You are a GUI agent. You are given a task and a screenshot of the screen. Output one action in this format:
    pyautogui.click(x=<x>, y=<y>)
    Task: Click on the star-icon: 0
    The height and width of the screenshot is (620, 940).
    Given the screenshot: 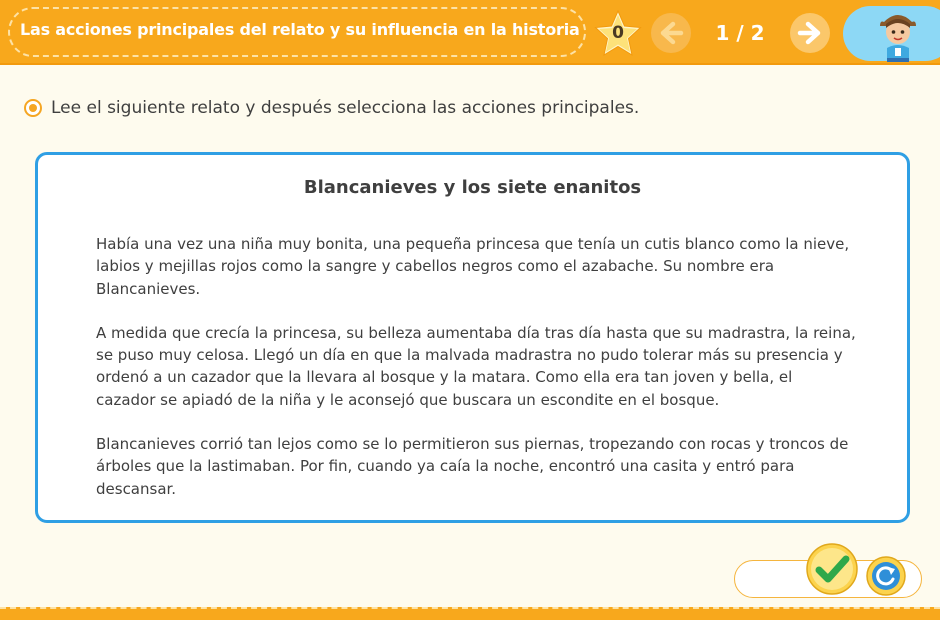 What is the action you would take?
    pyautogui.click(x=618, y=34)
    